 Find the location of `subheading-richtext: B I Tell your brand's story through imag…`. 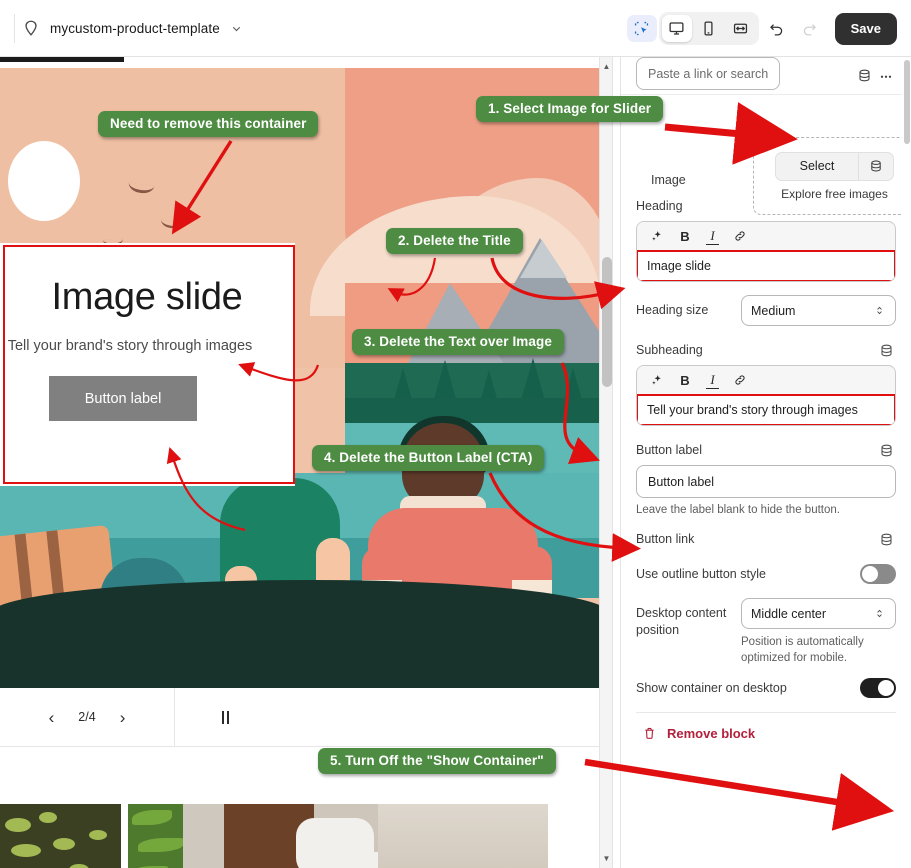

subheading-richtext: B I Tell your brand's story through imag… is located at coordinates (766, 395).